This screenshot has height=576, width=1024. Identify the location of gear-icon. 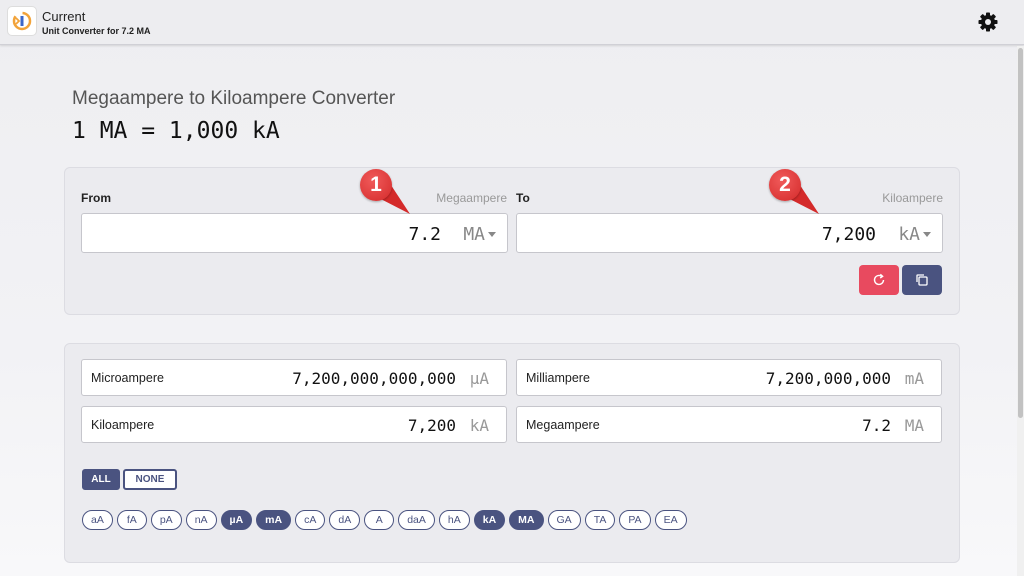
(988, 22).